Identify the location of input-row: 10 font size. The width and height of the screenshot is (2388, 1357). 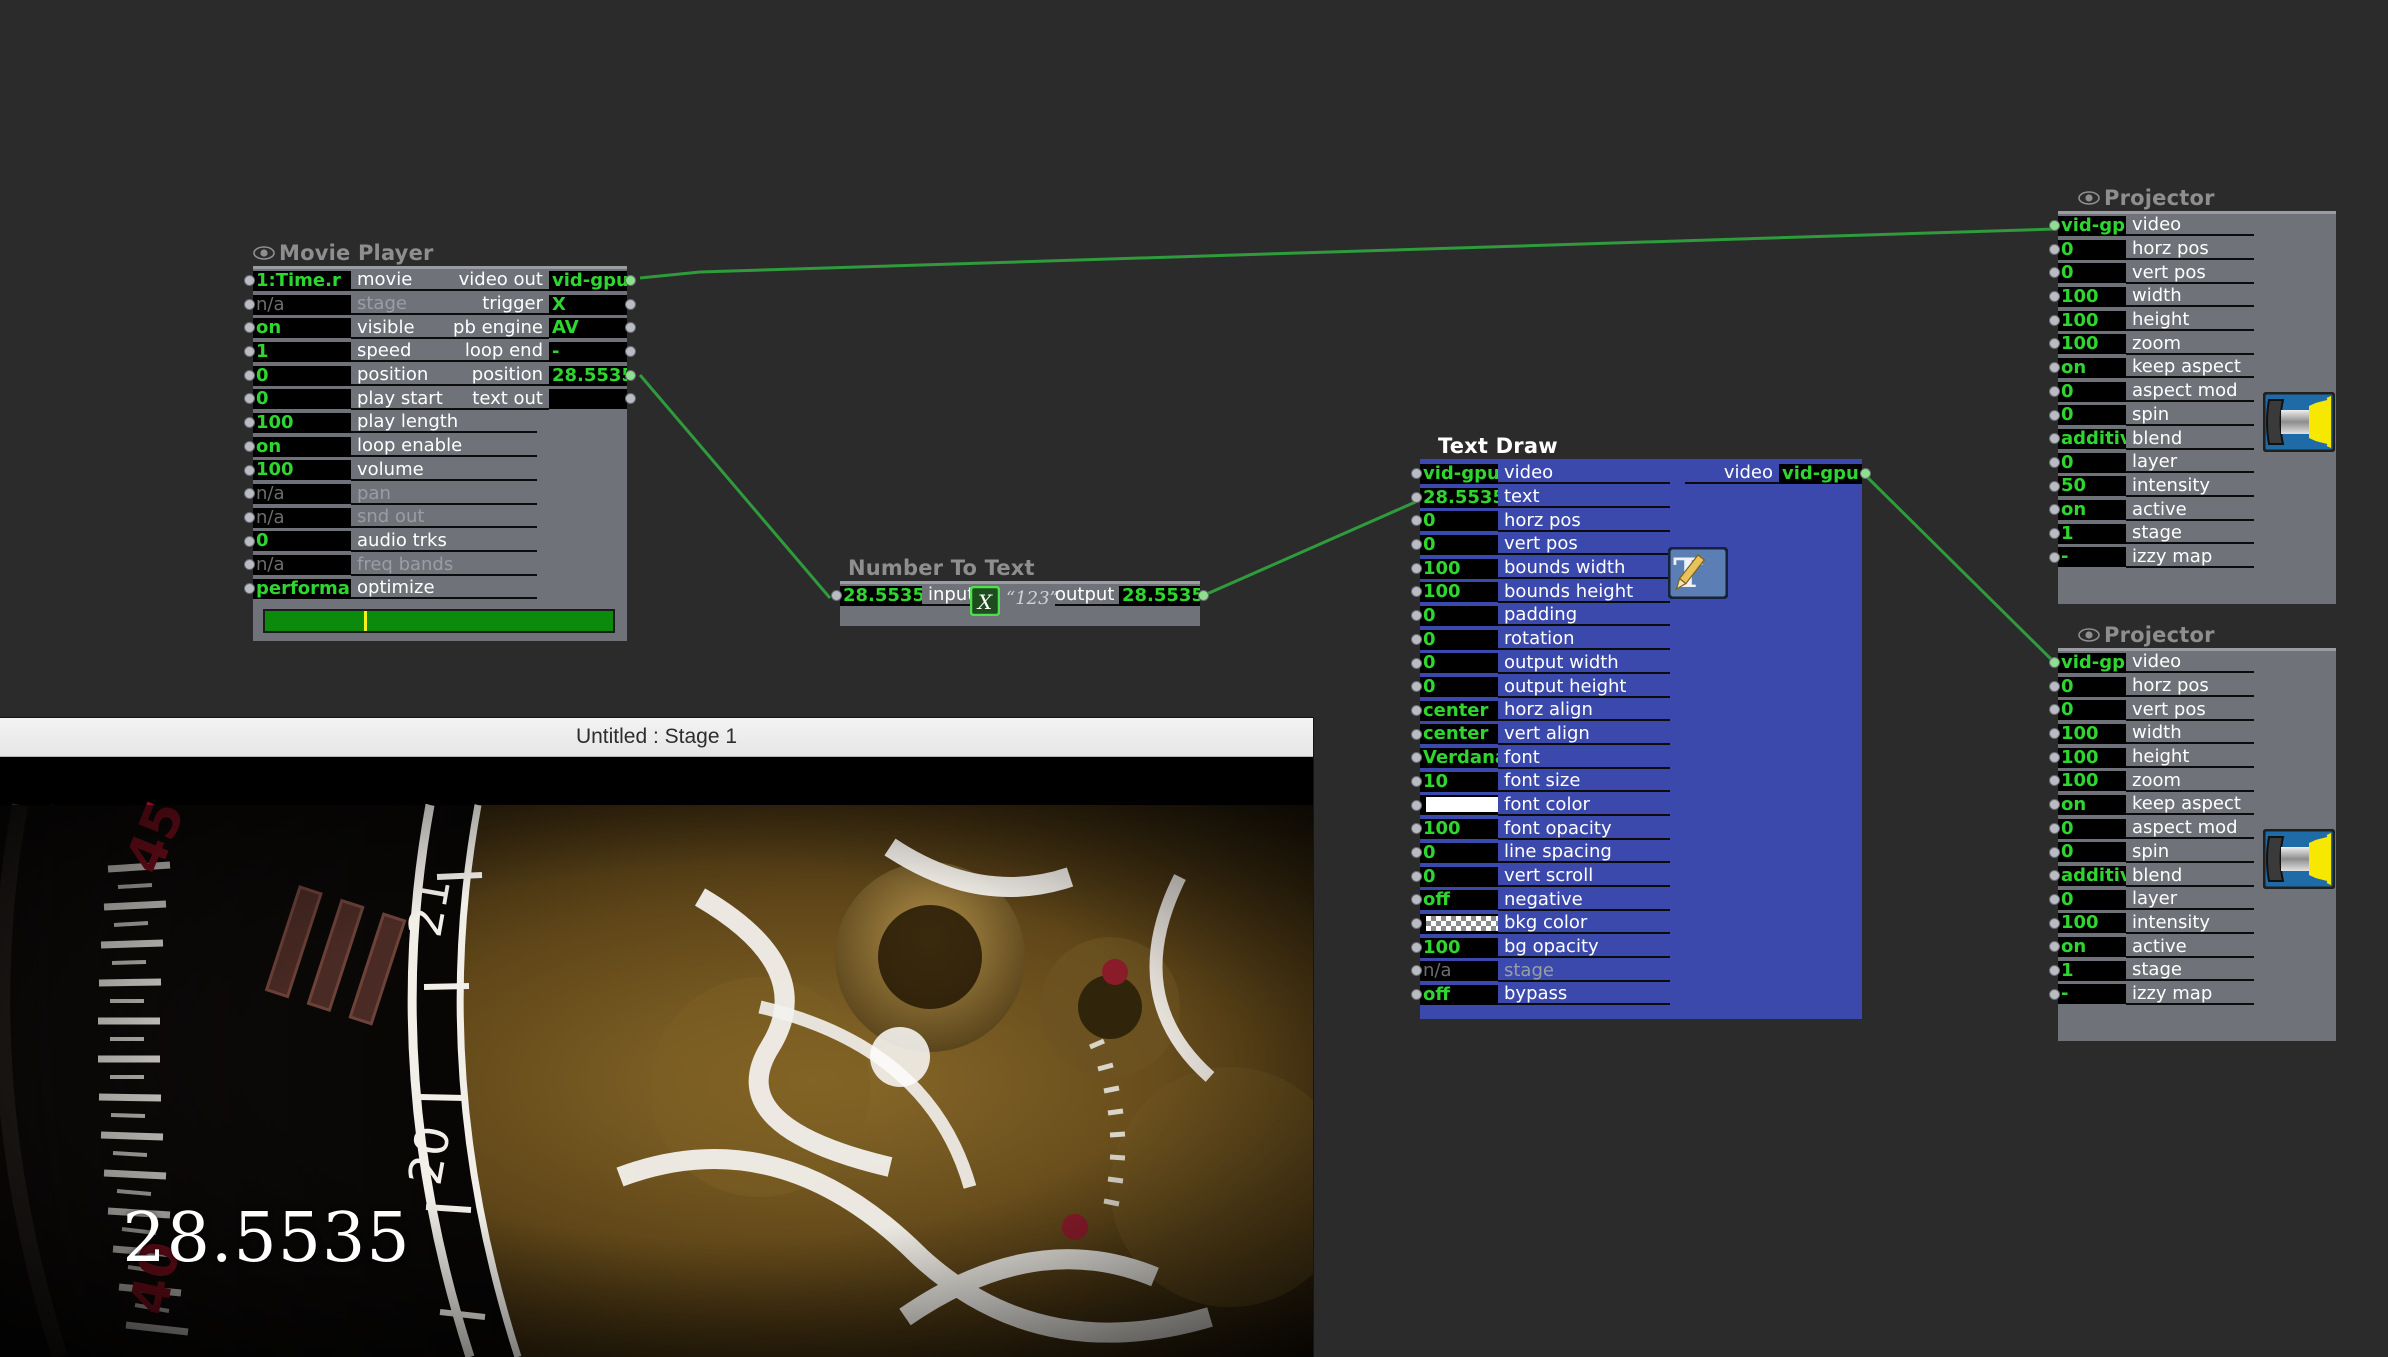
(1540, 782).